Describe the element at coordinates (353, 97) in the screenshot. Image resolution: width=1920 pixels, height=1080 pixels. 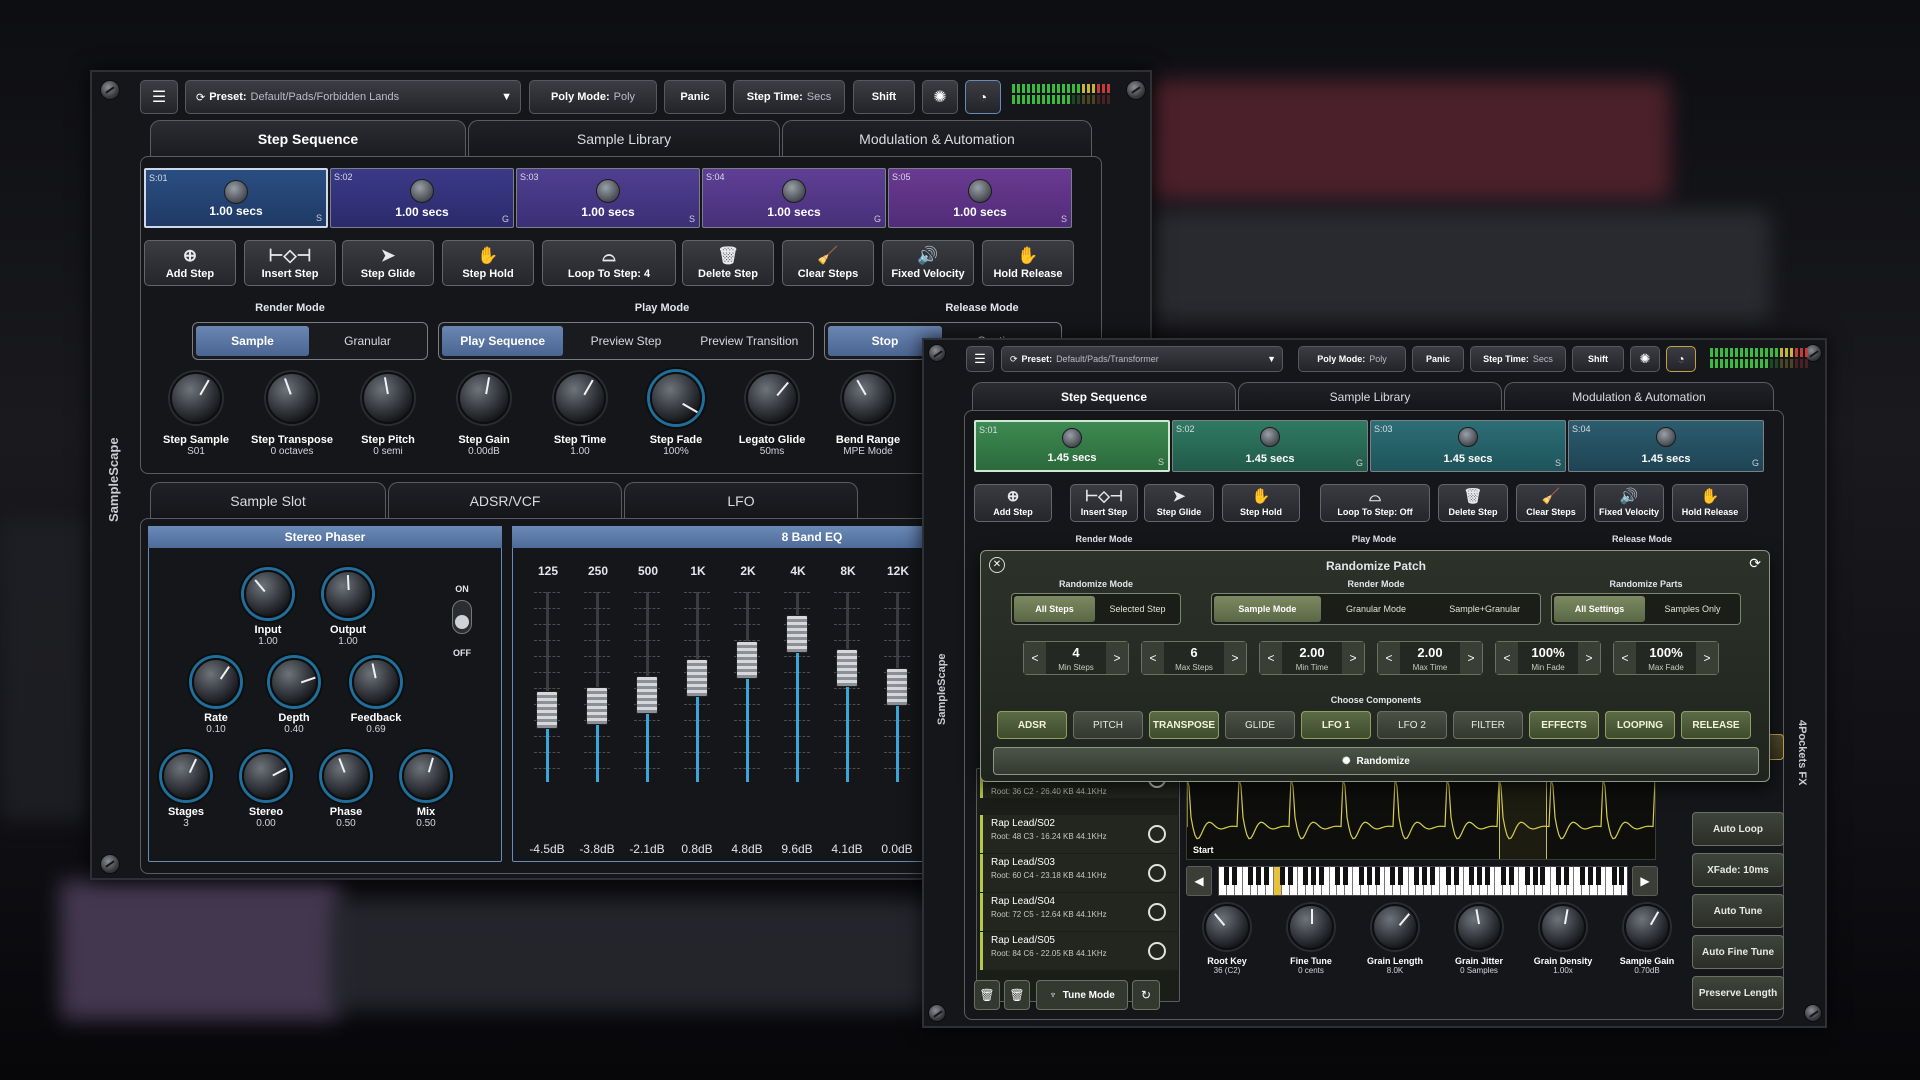
I see `preset-selector: ⟳ Preset: Default/Pads/Forbidden Lands ▼` at that location.